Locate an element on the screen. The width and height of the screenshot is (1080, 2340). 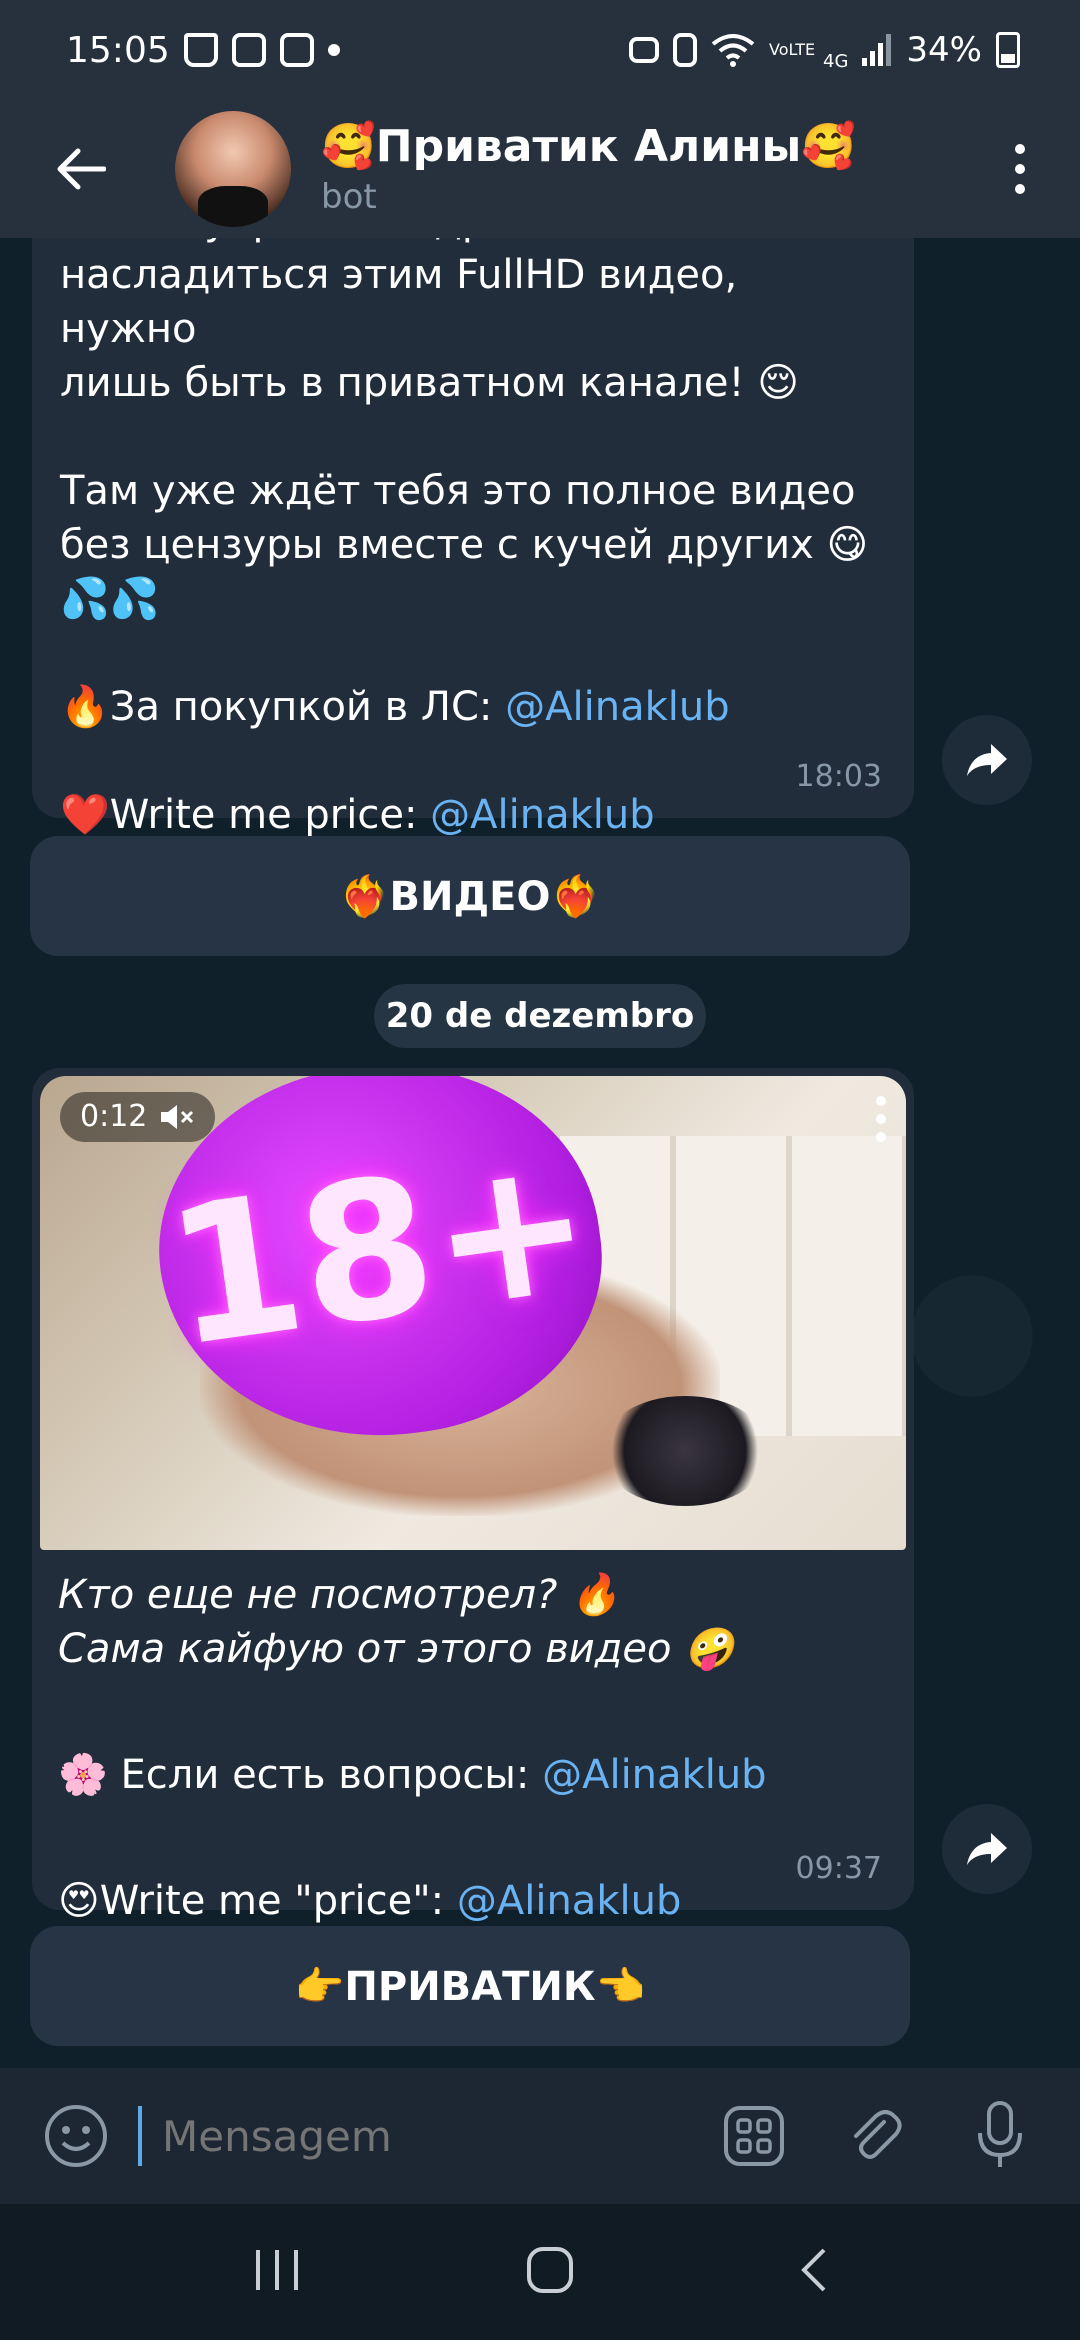
message-text: лишь быть в приватном канале! 😌 is located at coordinates (429, 383).